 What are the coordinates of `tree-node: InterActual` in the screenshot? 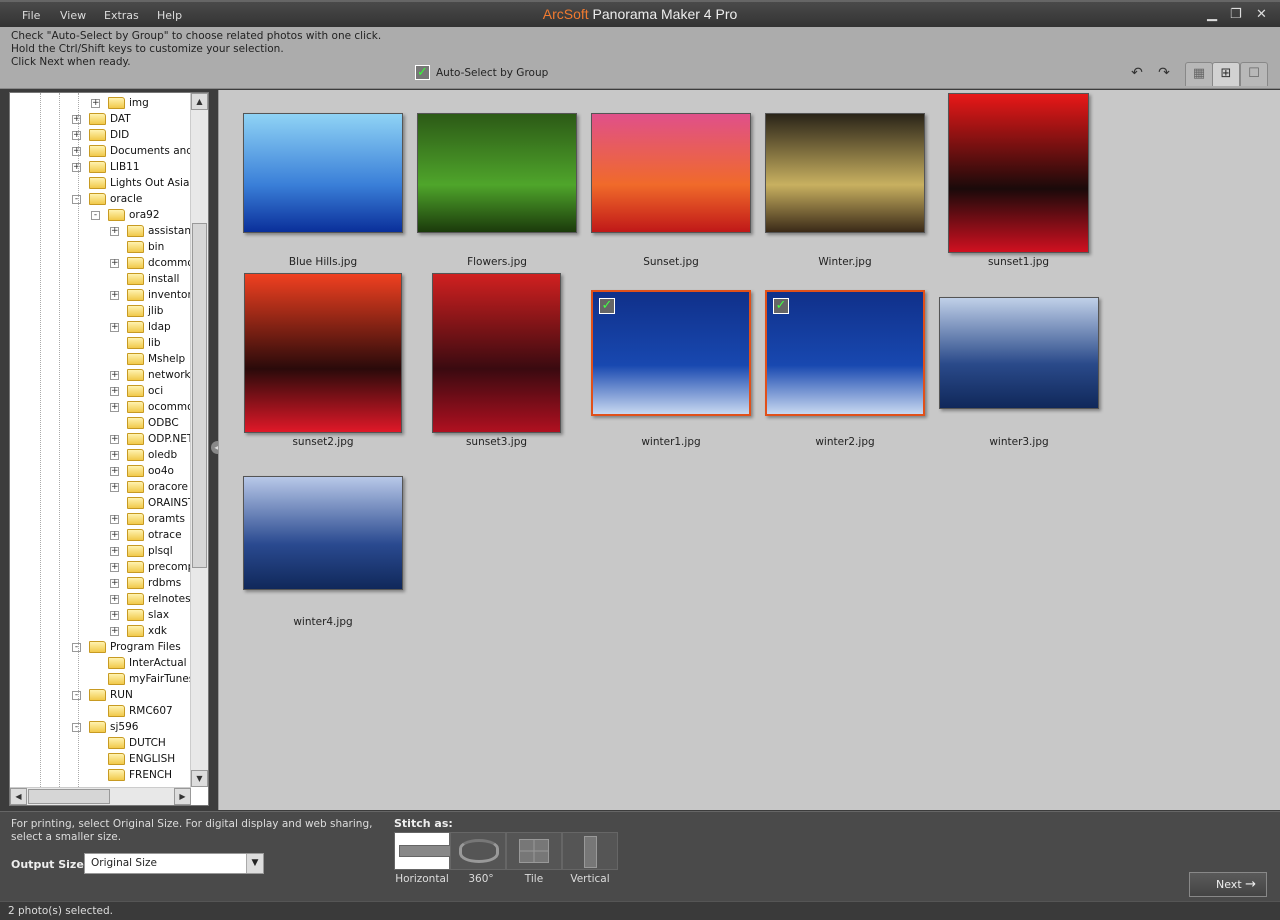 It's located at (147, 663).